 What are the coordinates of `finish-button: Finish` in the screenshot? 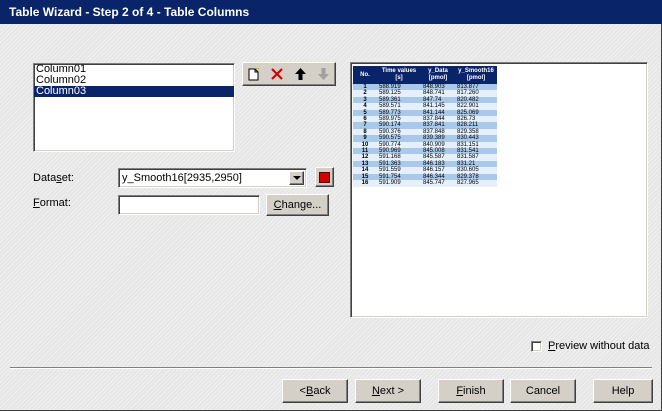 It's located at (471, 391).